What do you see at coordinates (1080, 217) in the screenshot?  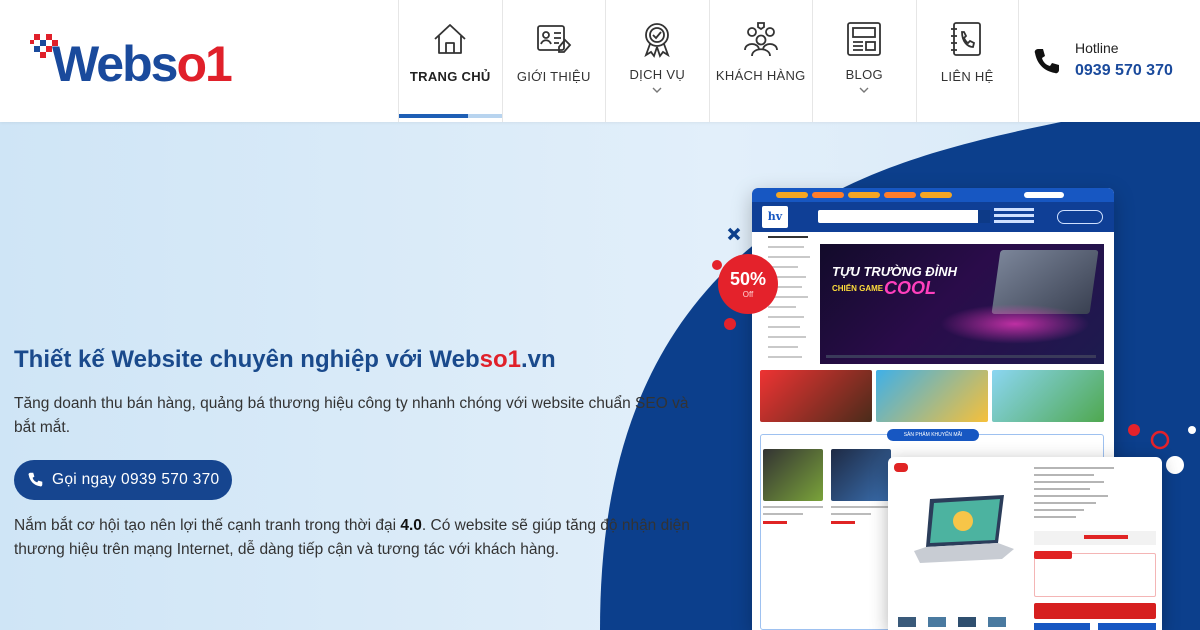 I see `mockup-account-button` at bounding box center [1080, 217].